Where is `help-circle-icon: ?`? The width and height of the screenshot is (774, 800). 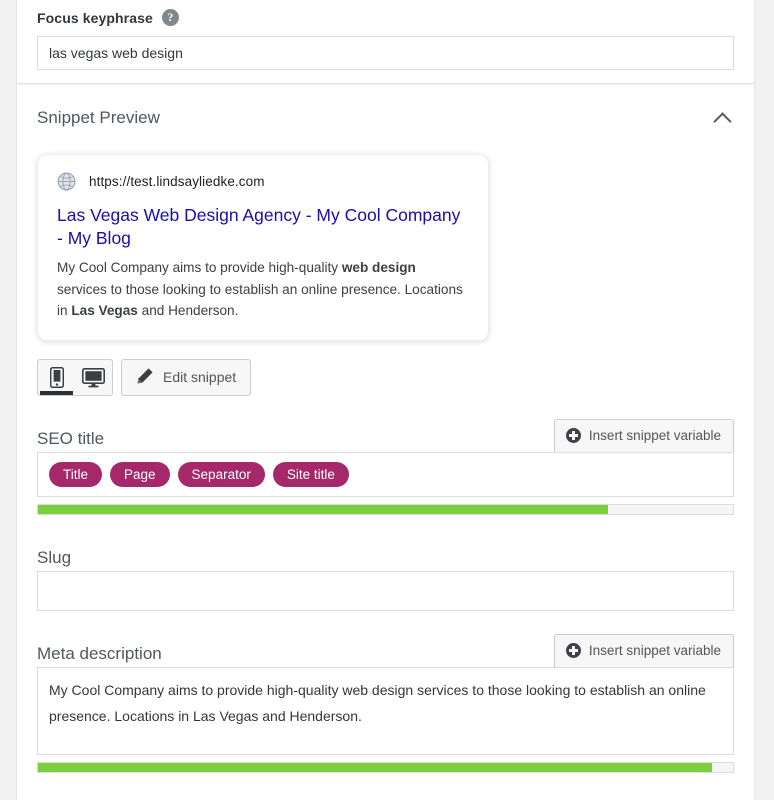 help-circle-icon: ? is located at coordinates (170, 17).